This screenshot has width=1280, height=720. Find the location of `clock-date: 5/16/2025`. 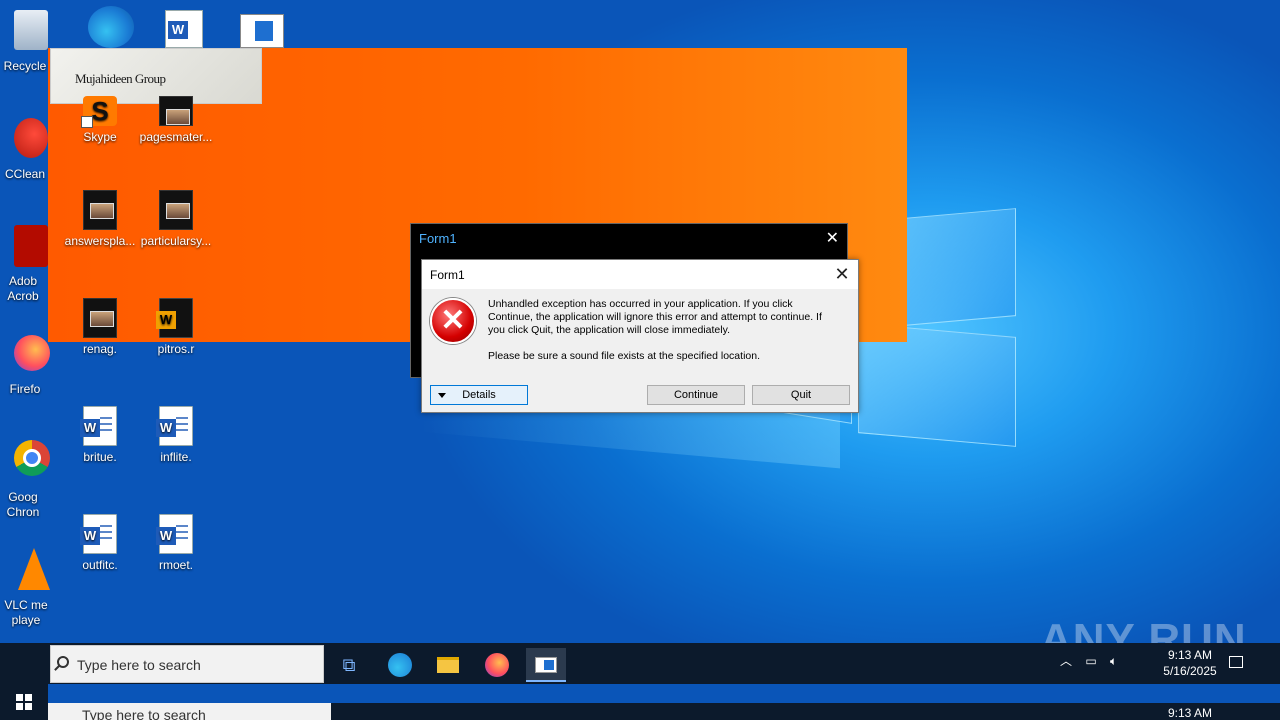

clock-date: 5/16/2025 is located at coordinates (1190, 671).